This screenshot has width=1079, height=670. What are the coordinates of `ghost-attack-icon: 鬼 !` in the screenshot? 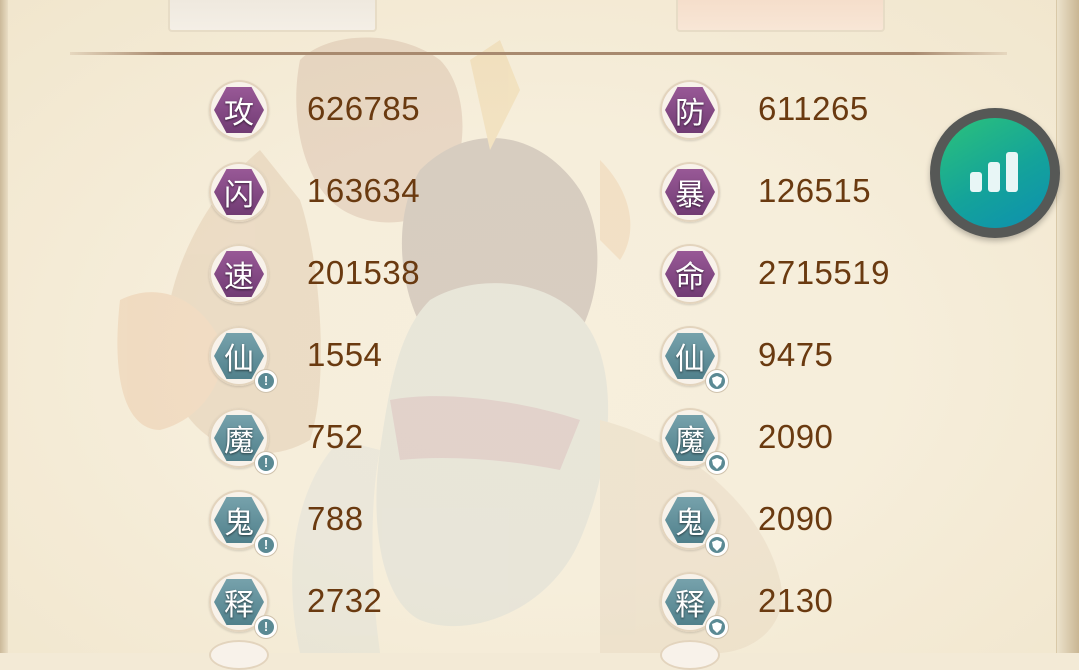 It's located at (243, 523).